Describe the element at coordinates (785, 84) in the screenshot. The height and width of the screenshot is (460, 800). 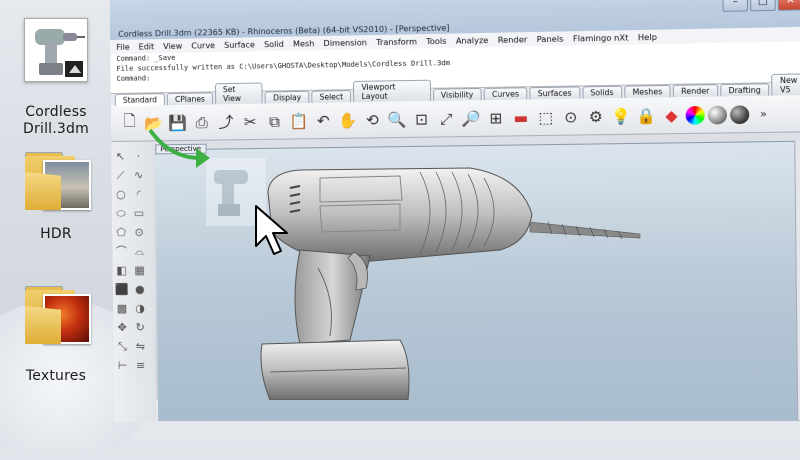
I see `tab-new-in-v5: New in V5` at that location.